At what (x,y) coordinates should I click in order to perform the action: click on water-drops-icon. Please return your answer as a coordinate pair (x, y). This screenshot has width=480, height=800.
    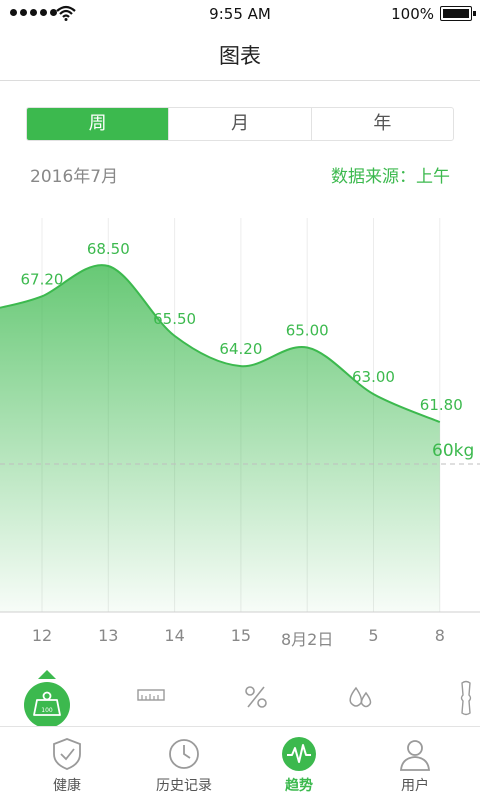
    Looking at the image, I should click on (361, 697).